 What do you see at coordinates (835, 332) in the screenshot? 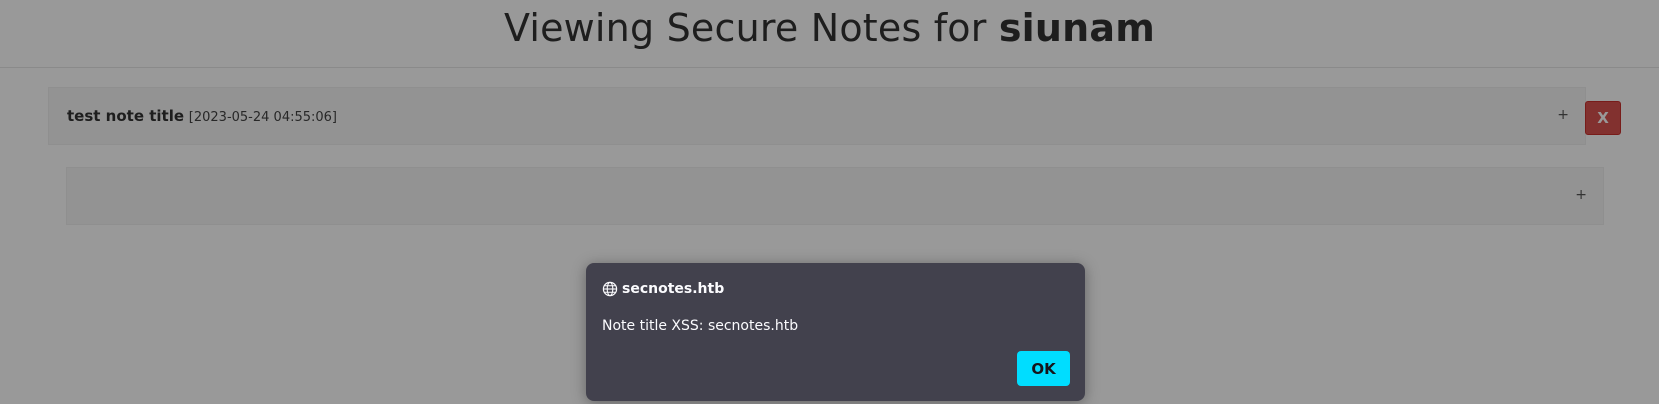
I see `alert-dialog: secnotes.htb Note title XSS` at bounding box center [835, 332].